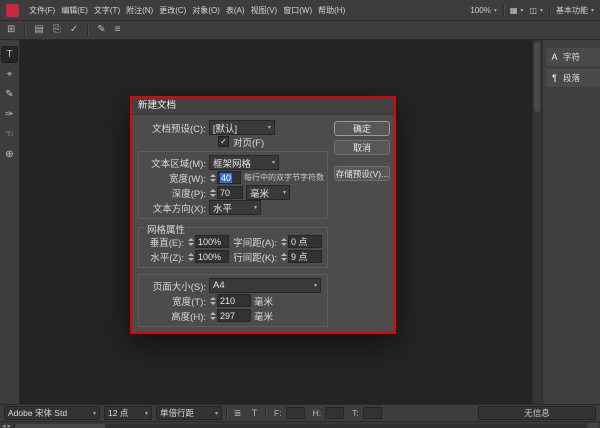  I want to click on text-area-type-value: 框架网格, so click(232, 164).